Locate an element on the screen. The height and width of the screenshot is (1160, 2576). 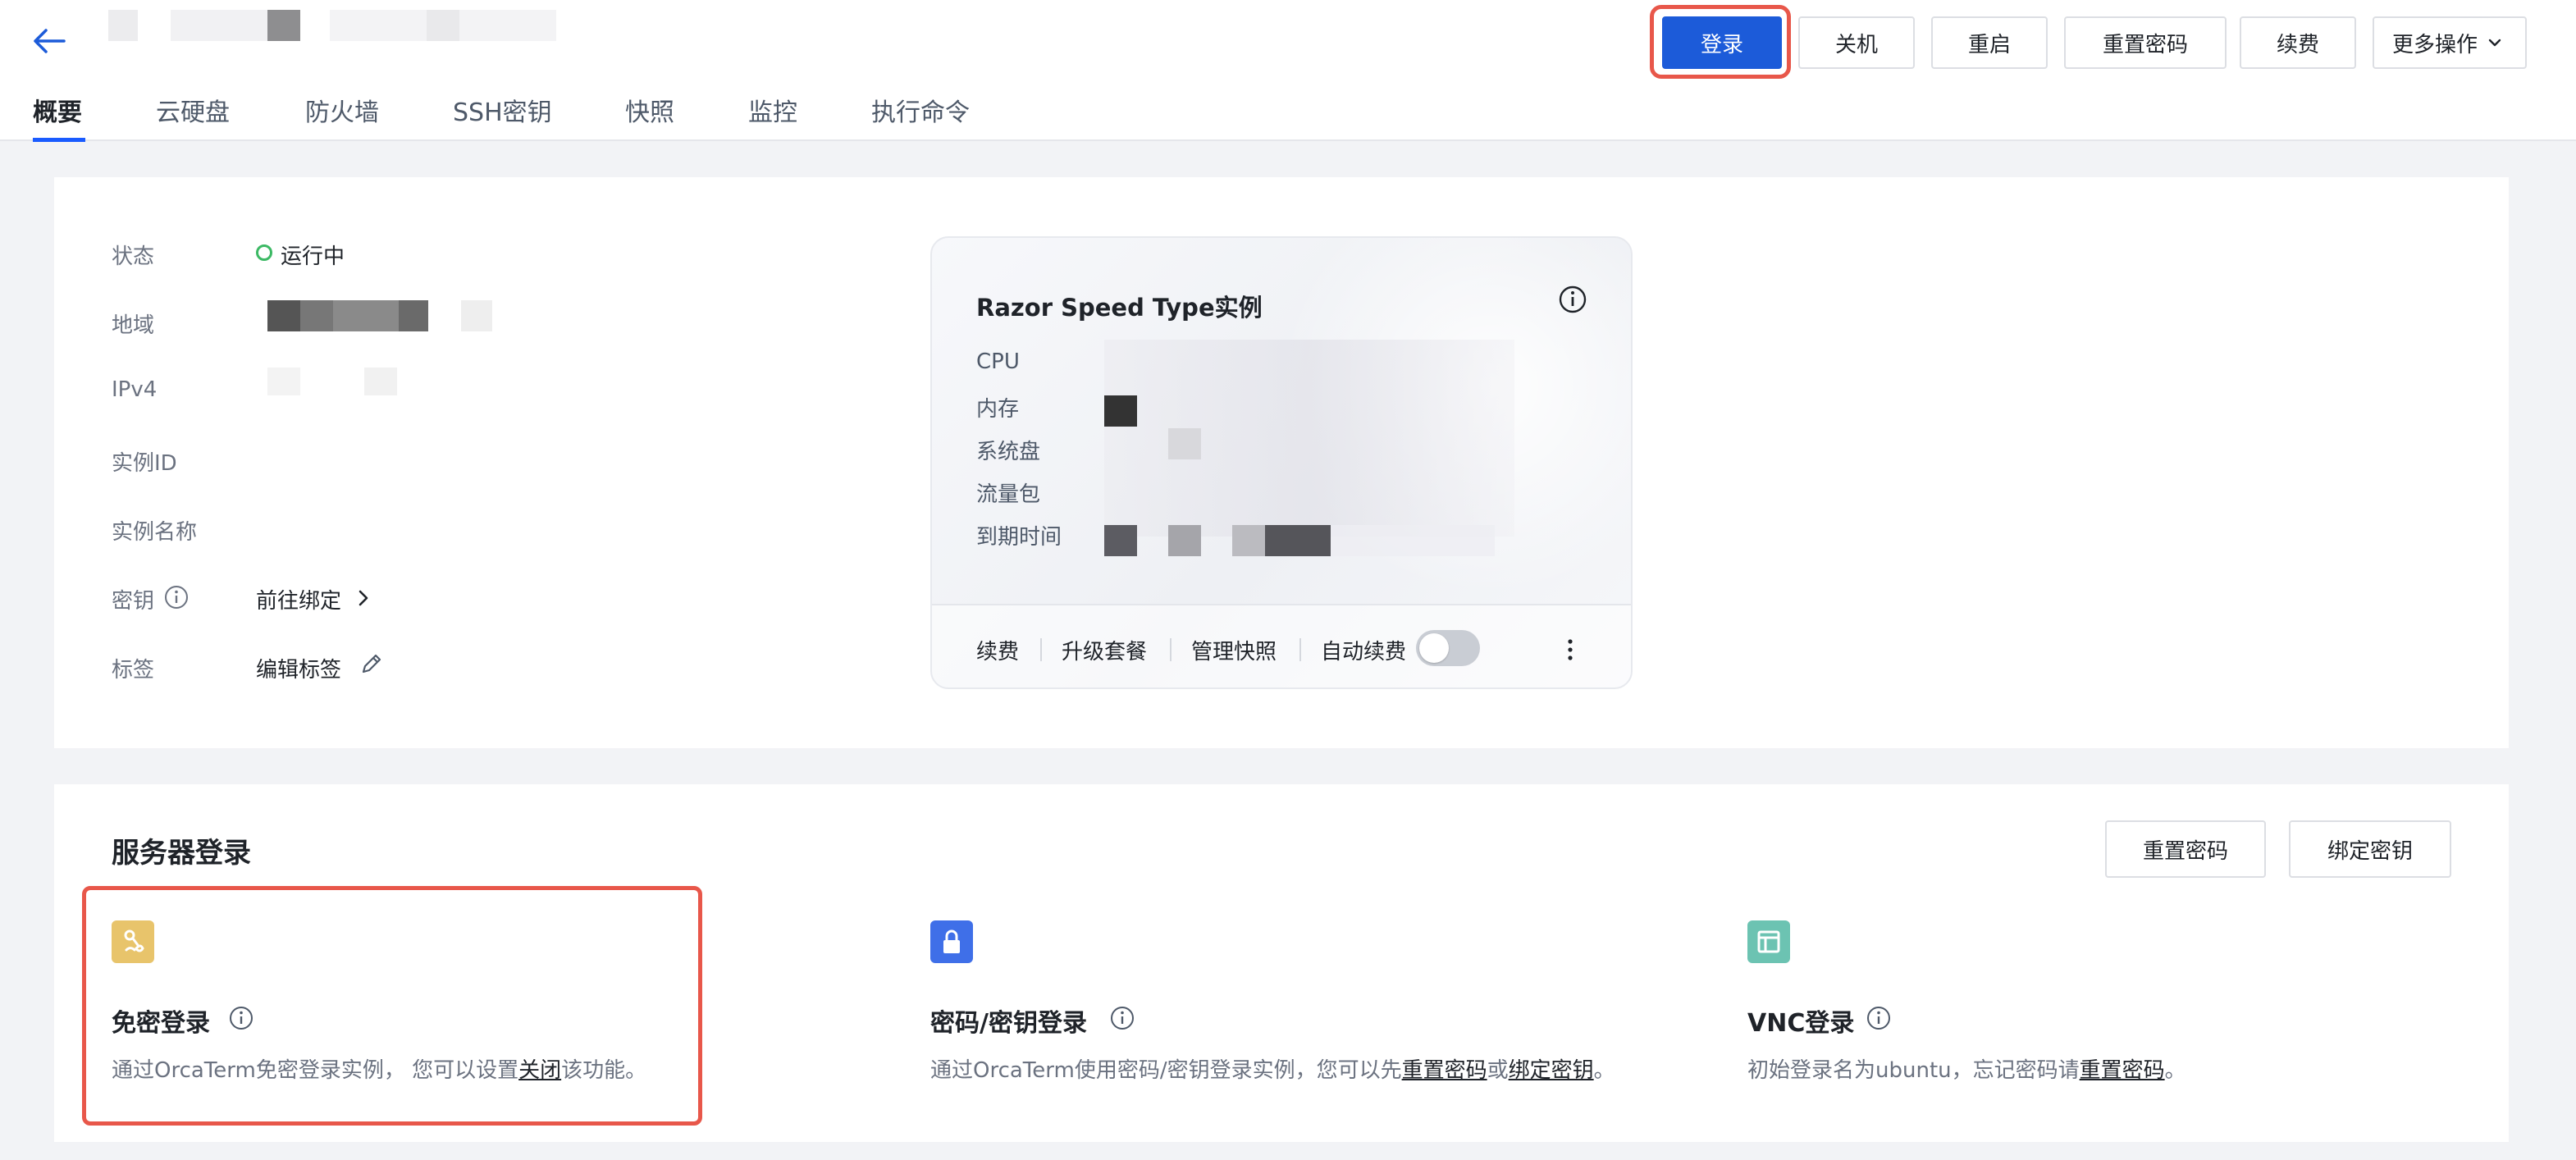
tab-run-command: 执行命令 is located at coordinates (921, 110).